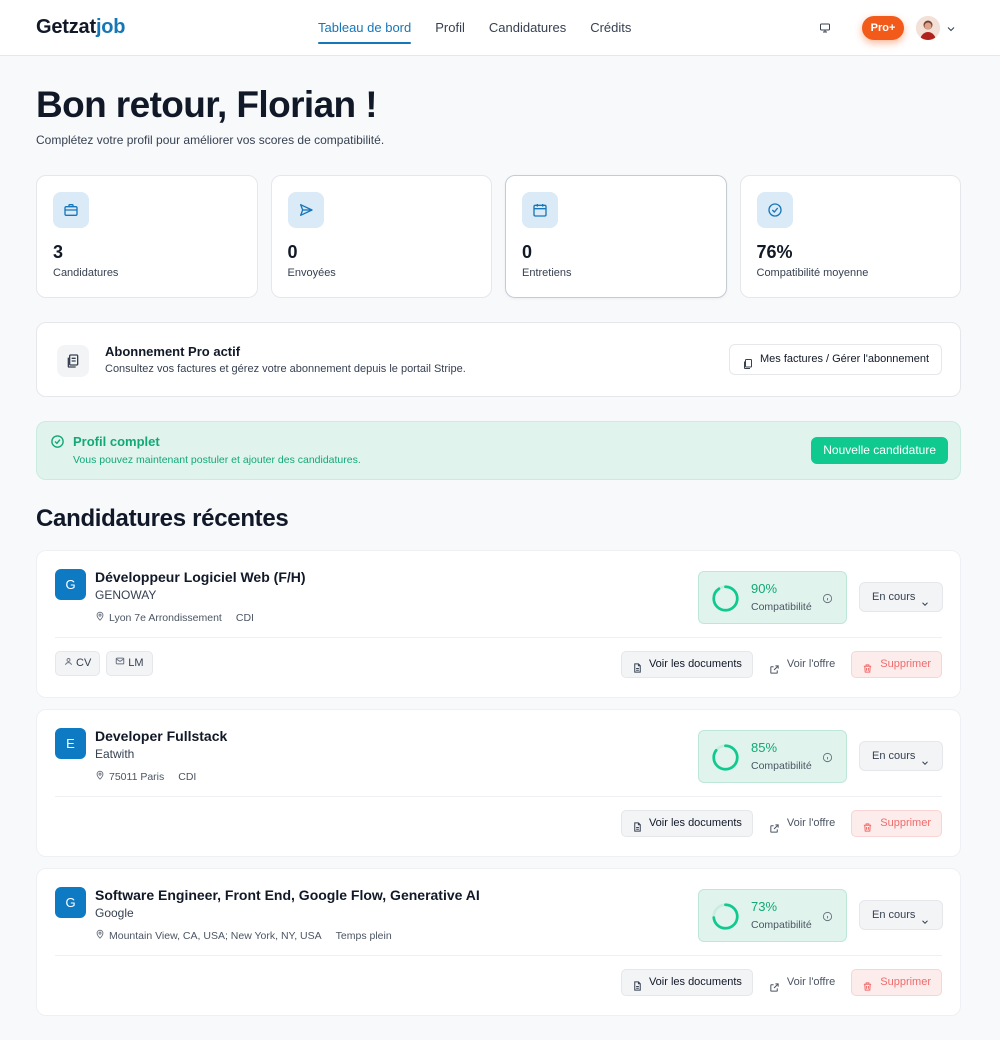 This screenshot has height=1040, width=1000. Describe the element at coordinates (764, 588) in the screenshot. I see `compatibility-value: 90%` at that location.